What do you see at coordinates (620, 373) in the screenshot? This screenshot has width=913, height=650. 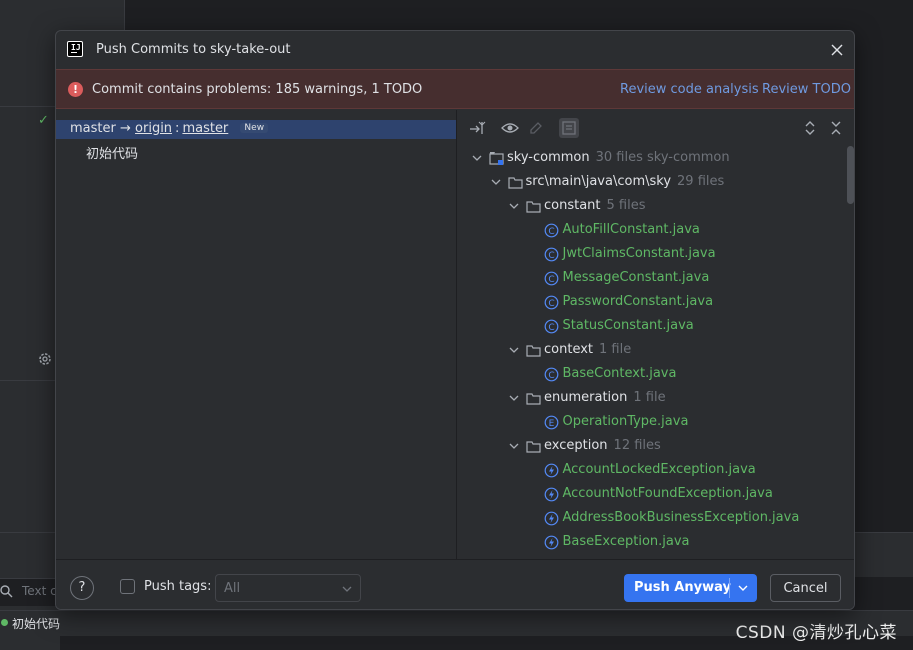 I see `tree-item-label: BaseContext.java` at bounding box center [620, 373].